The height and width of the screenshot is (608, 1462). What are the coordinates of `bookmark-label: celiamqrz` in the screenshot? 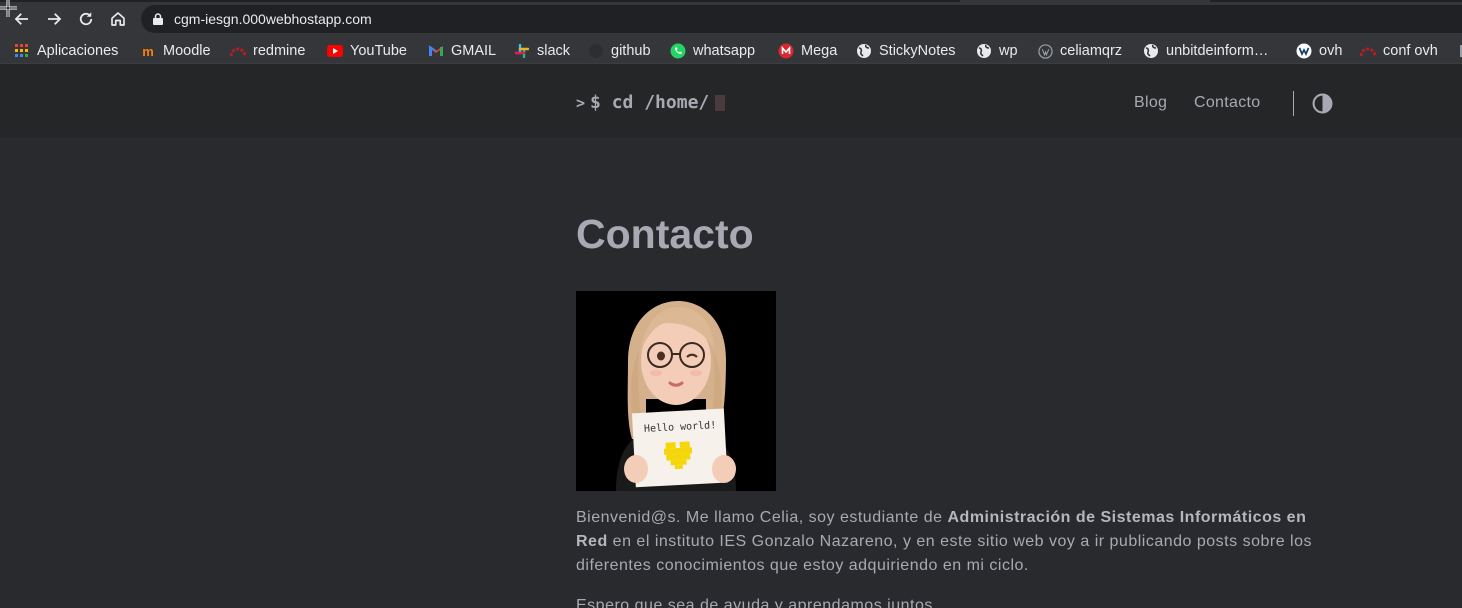 It's located at (1091, 51).